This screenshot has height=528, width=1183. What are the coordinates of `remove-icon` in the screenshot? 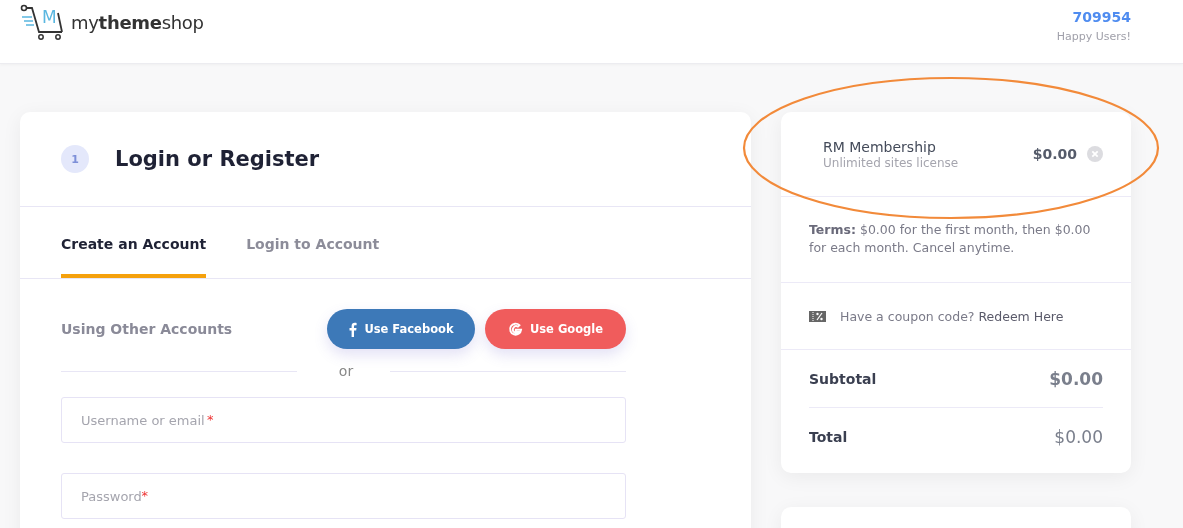 It's located at (1095, 154).